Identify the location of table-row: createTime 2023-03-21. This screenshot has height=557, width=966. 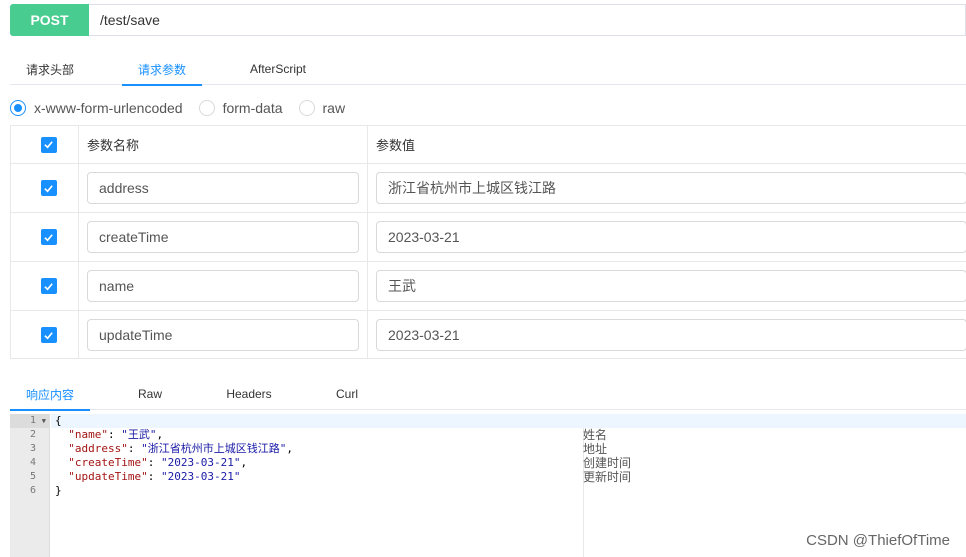
(488, 237).